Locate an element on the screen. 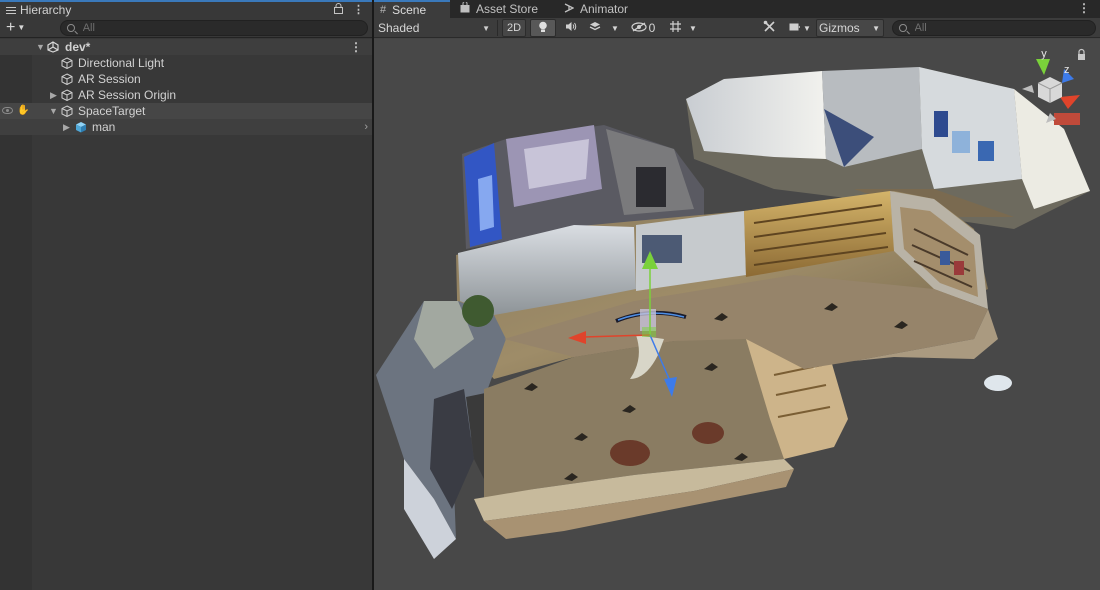  grid-snap-icon is located at coordinates (675, 28).